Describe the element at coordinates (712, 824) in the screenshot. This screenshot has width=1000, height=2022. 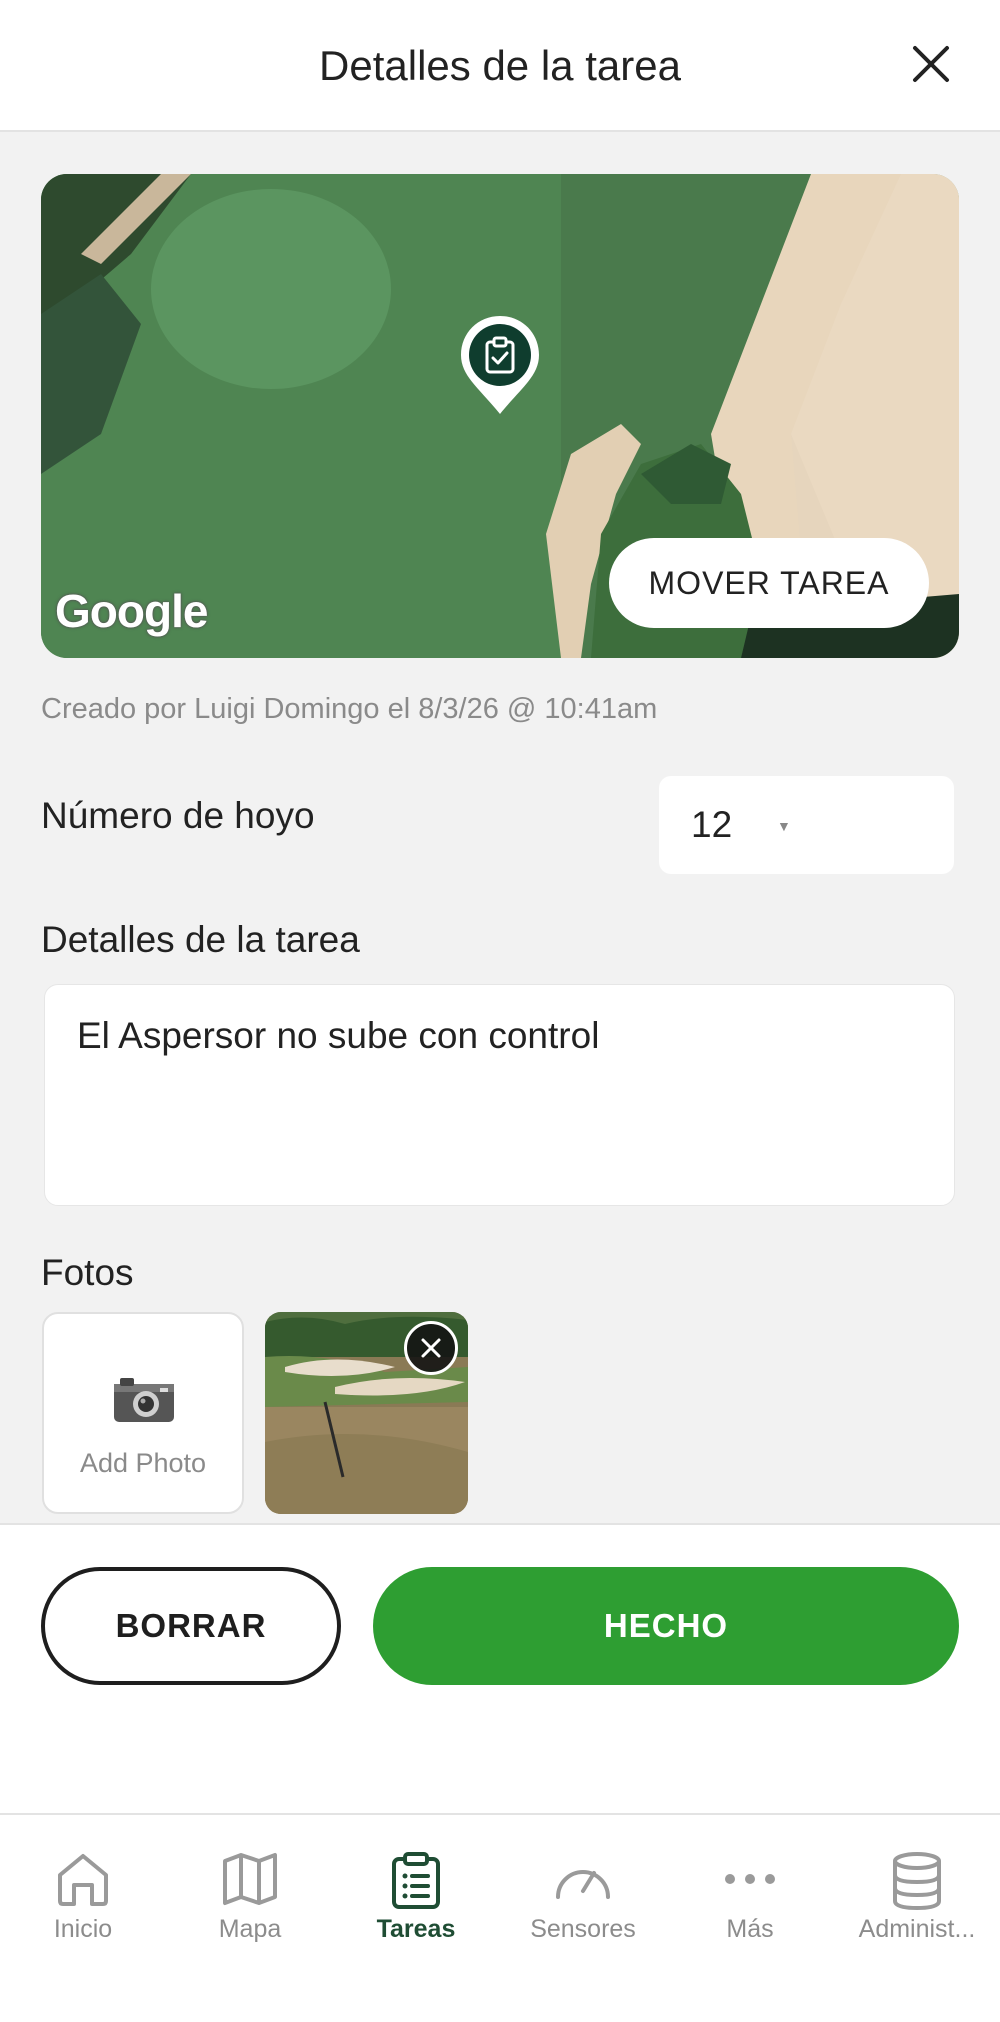
I see `hole-number-value: 12` at that location.